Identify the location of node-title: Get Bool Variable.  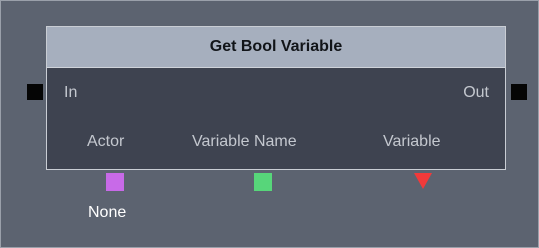
(276, 47).